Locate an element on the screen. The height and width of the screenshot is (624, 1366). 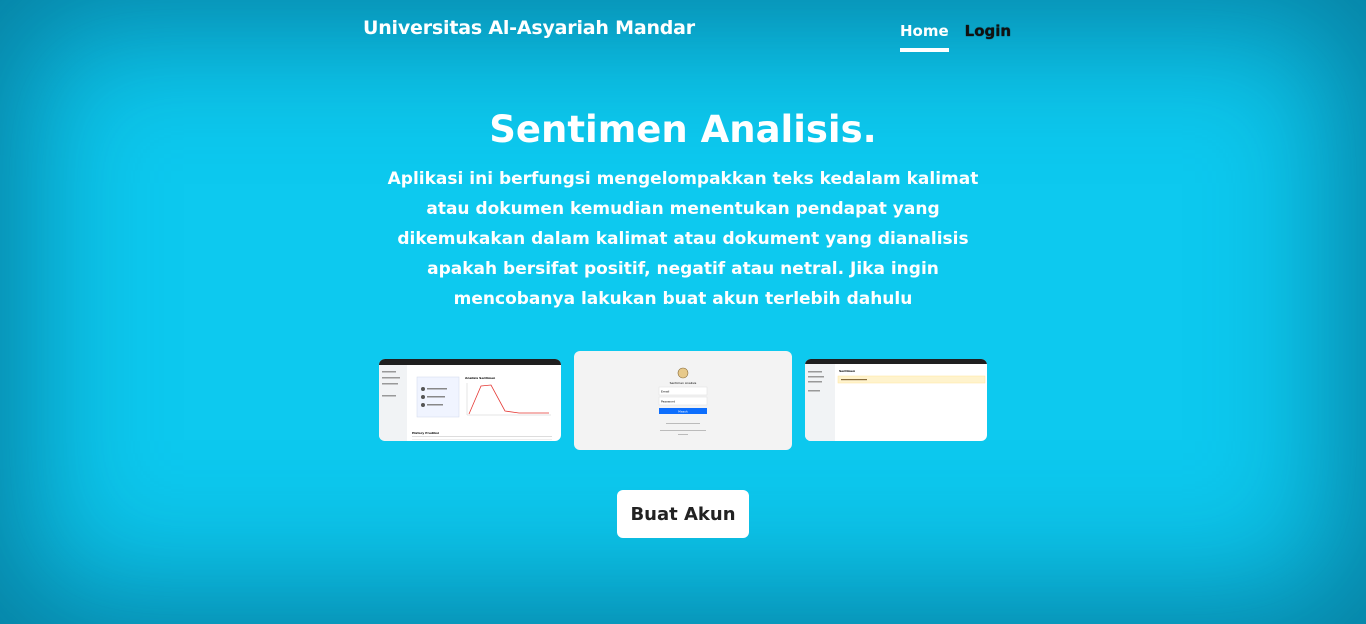
dashboard-preview-image: Analisis Sentimen History Prediksi is located at coordinates (470, 400).